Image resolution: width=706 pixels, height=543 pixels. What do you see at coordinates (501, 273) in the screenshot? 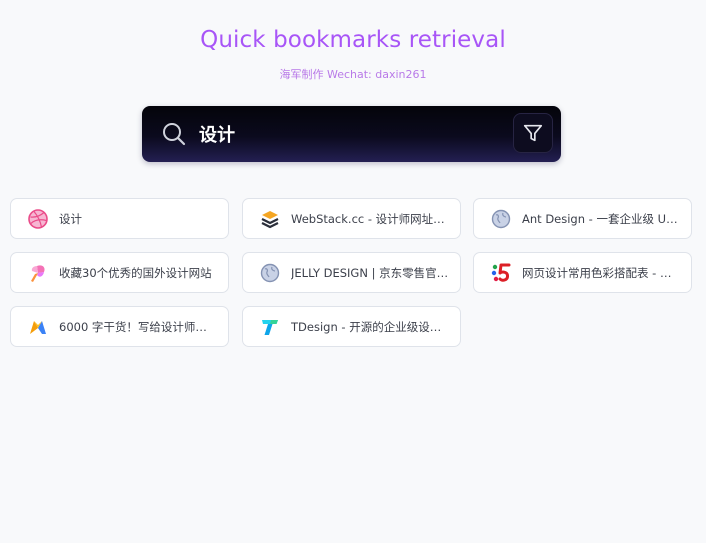
I see `five-logo-icon` at bounding box center [501, 273].